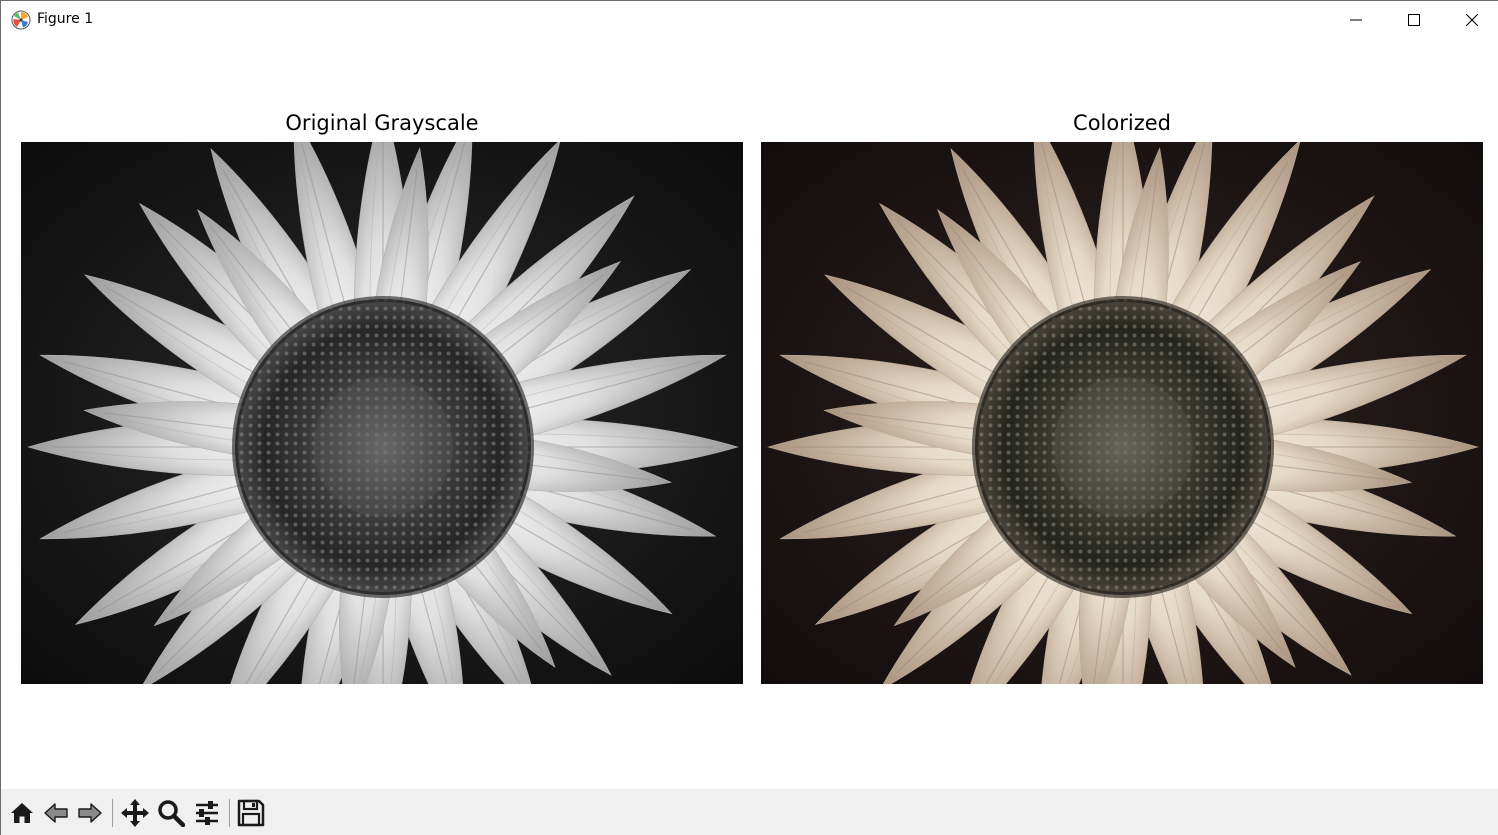  I want to click on save-floppy-icon, so click(251, 813).